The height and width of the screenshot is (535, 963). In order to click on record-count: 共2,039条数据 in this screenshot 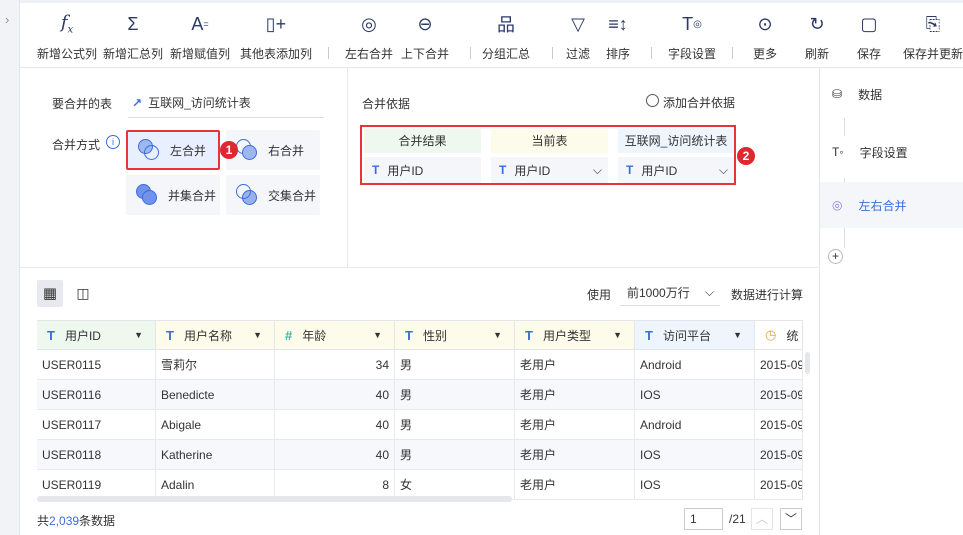, I will do `click(76, 520)`.